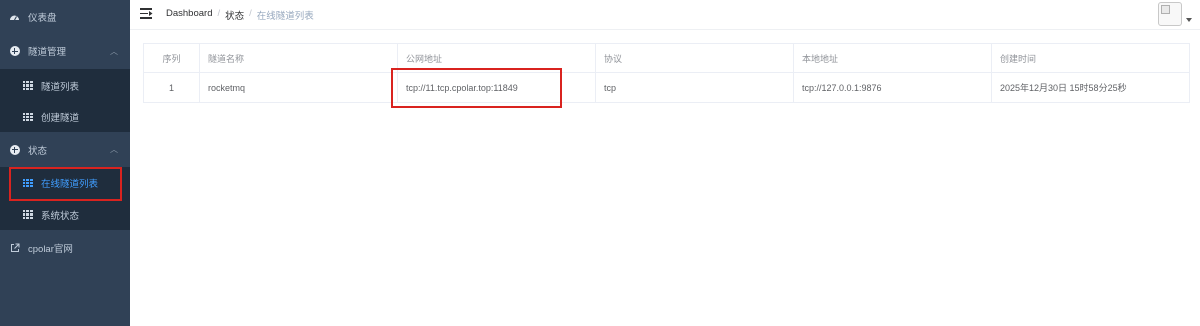  Describe the element at coordinates (14, 247) in the screenshot. I see `external-link-icon` at that location.